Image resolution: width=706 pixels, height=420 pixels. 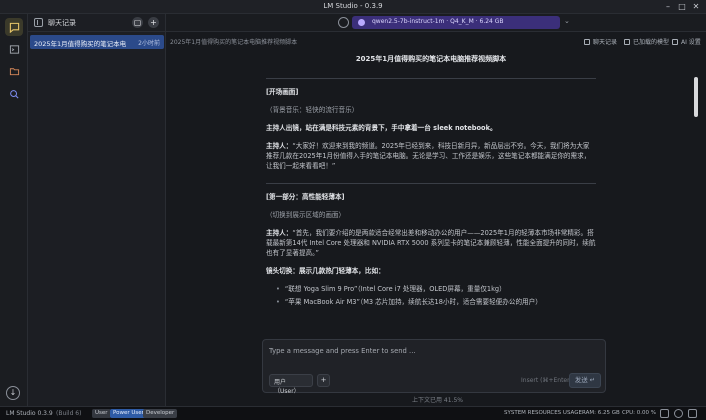 I want to click on new-folder-button: ▢, so click(x=137, y=22).